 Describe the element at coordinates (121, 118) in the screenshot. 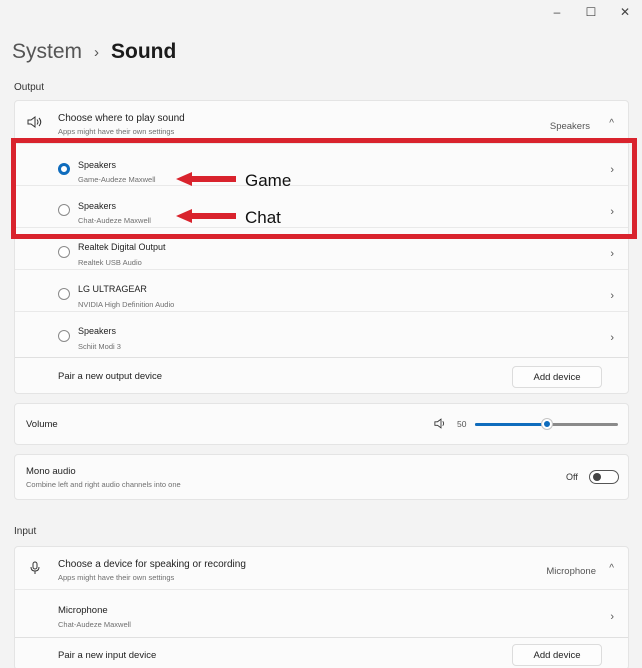

I see `output-choose-title: Choose where to play sound` at that location.